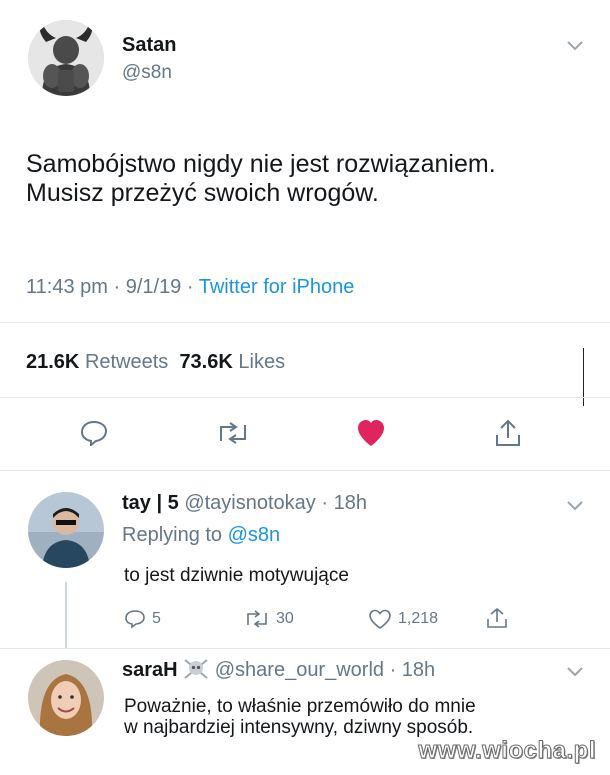 This screenshot has width=610, height=775. What do you see at coordinates (299, 727) in the screenshot?
I see `reply2-text-line2: w najbardziej intensywny, dziwny sposób.` at bounding box center [299, 727].